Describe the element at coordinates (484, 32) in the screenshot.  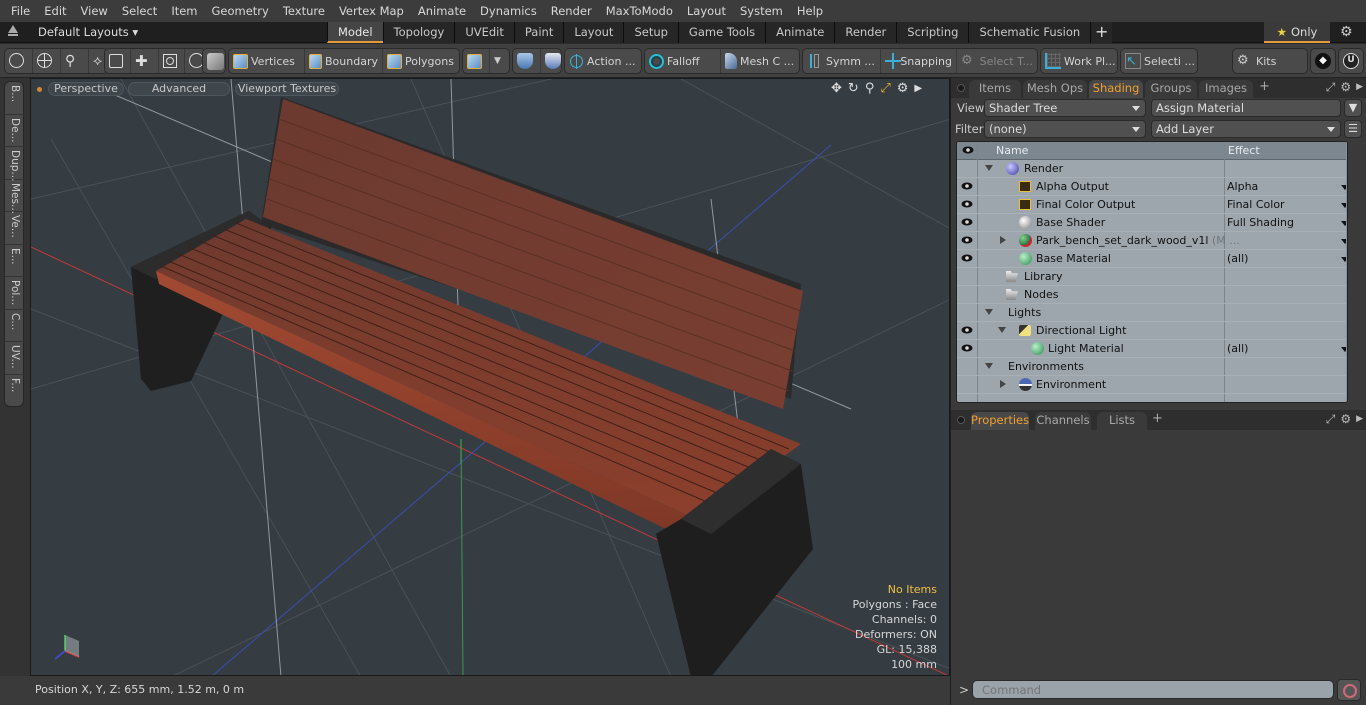
I see `tab-uvedit: UVEdit` at that location.